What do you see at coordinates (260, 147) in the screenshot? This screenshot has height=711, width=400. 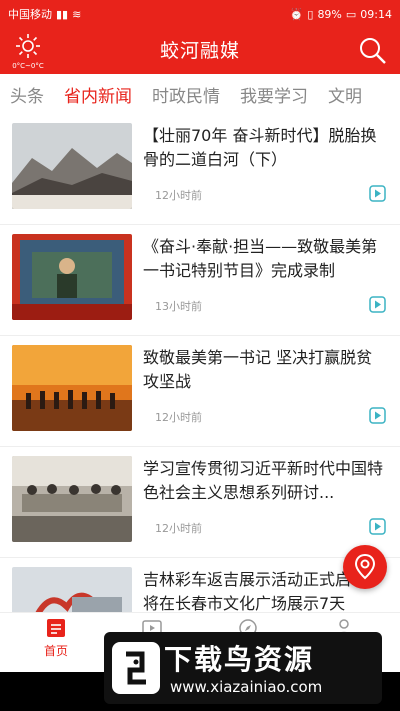 I see `news-title: 【壮丽70年 奋斗新时代】脱胎换骨的二道白河（下）` at bounding box center [260, 147].